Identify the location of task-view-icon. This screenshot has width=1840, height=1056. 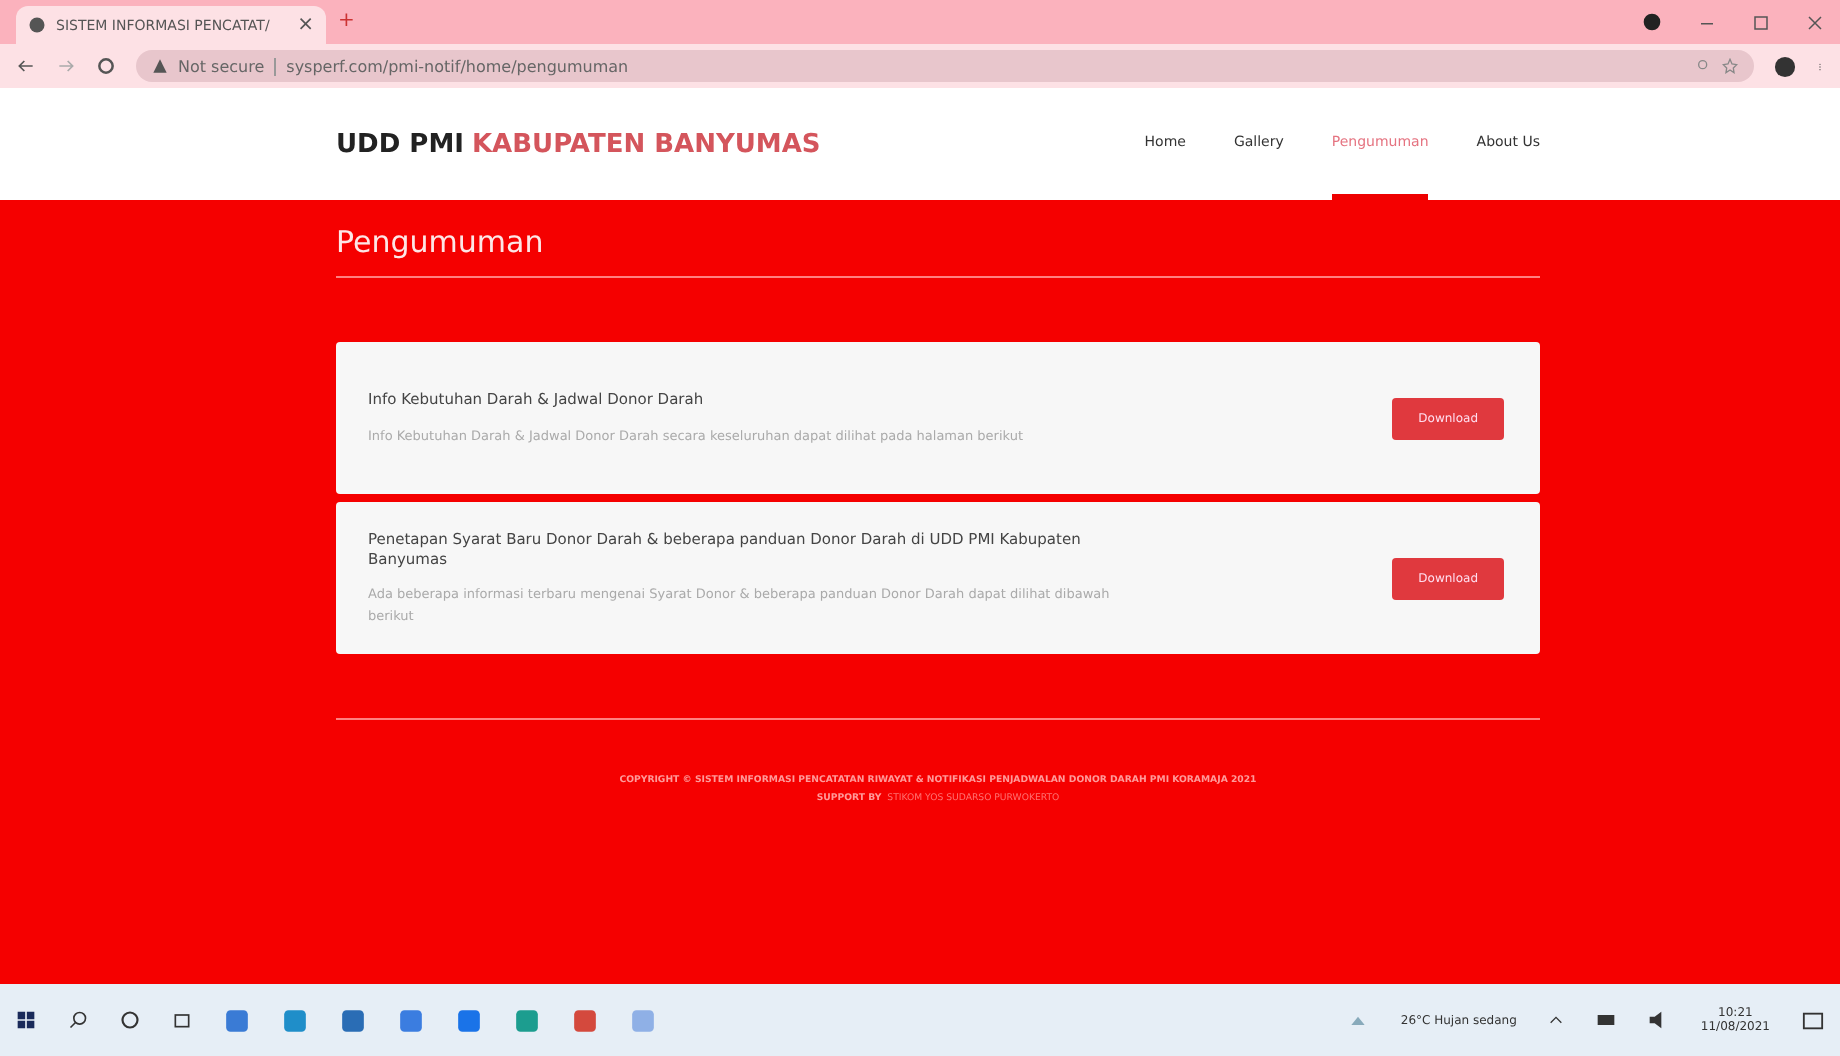
(182, 1020).